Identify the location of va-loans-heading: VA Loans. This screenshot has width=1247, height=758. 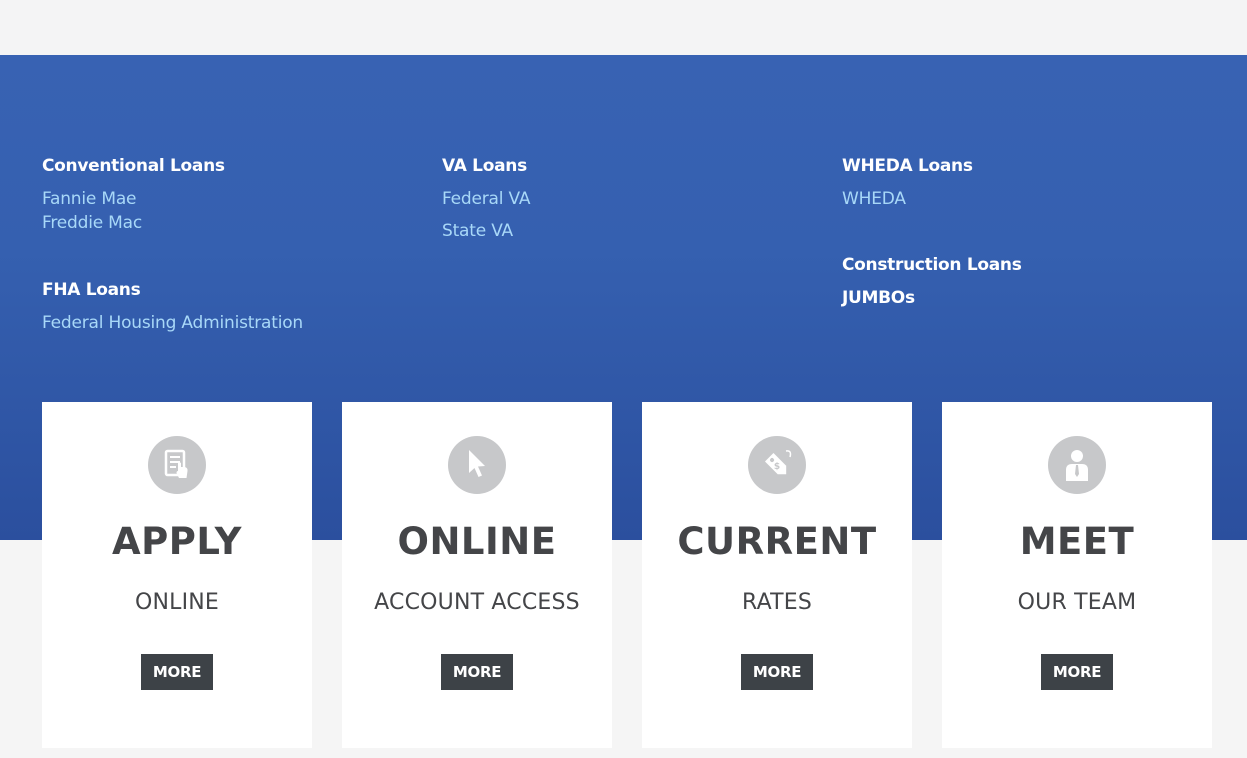
(484, 166).